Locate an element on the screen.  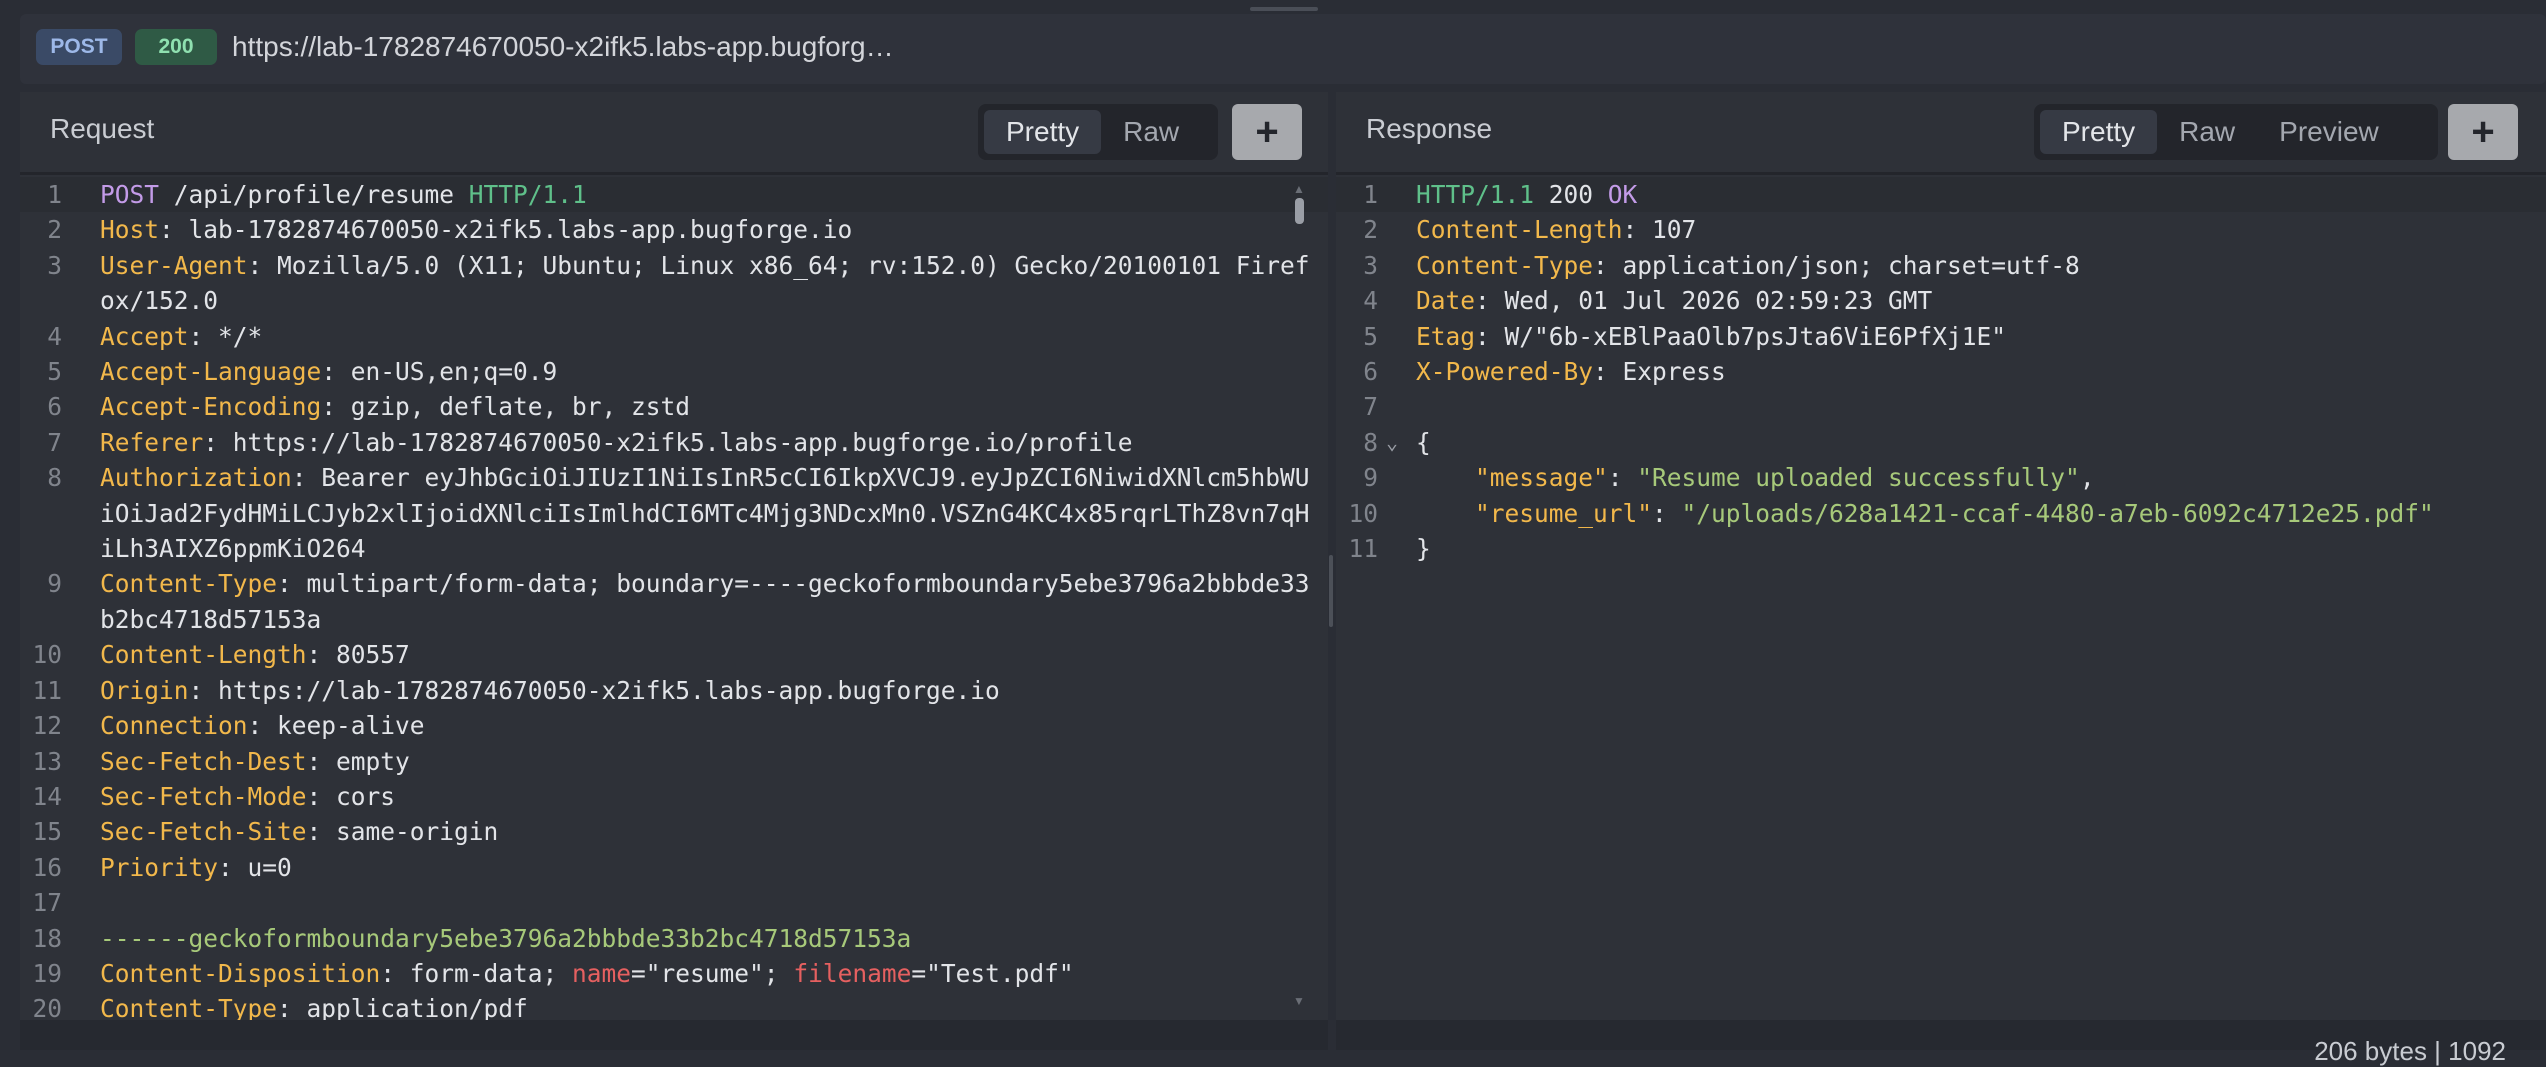
token: ="Test.pdf" is located at coordinates (992, 973).